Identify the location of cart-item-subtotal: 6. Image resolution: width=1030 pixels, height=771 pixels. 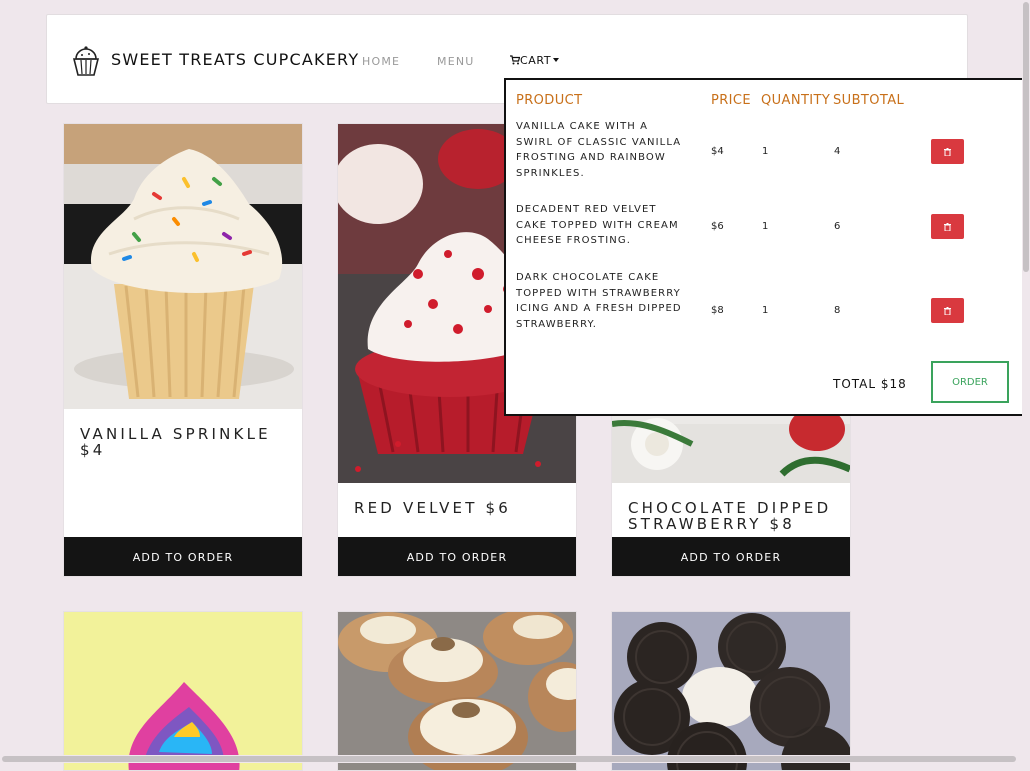
(837, 226).